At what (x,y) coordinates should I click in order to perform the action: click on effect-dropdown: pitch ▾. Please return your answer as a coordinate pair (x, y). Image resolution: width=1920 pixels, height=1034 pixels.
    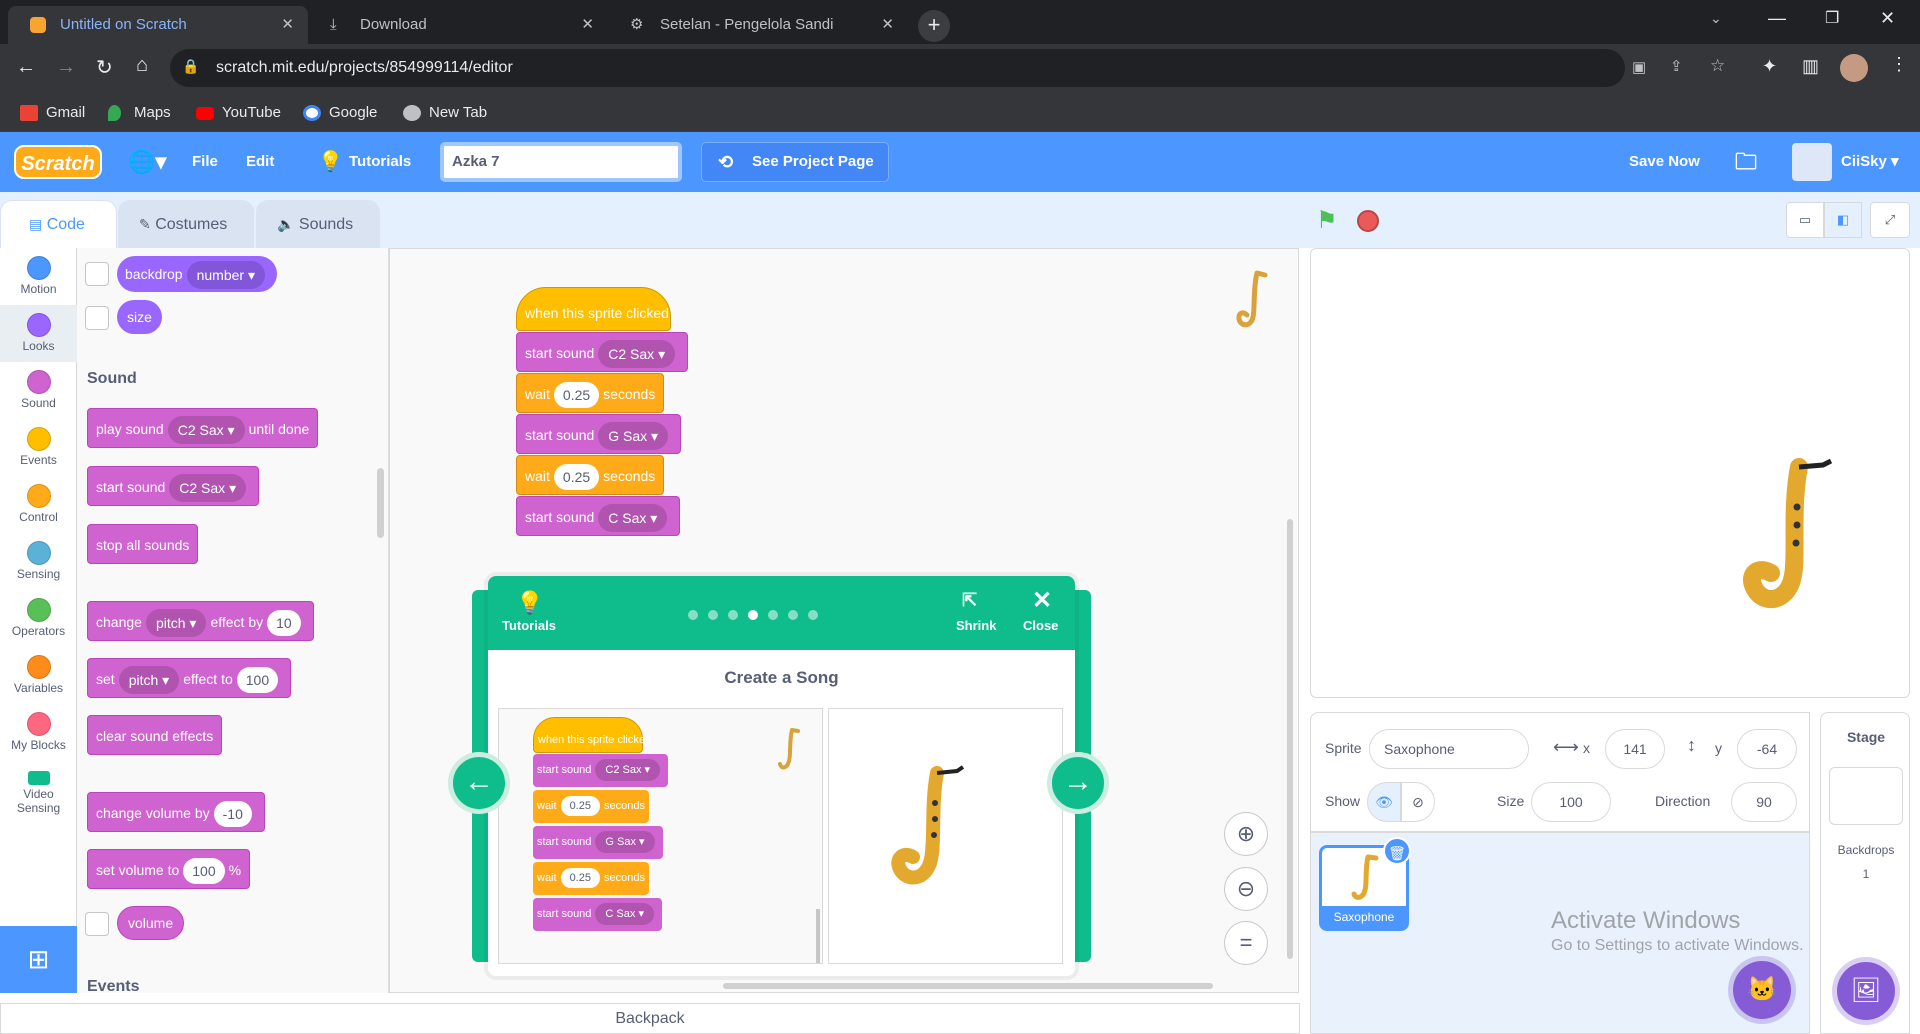
    Looking at the image, I should click on (176, 623).